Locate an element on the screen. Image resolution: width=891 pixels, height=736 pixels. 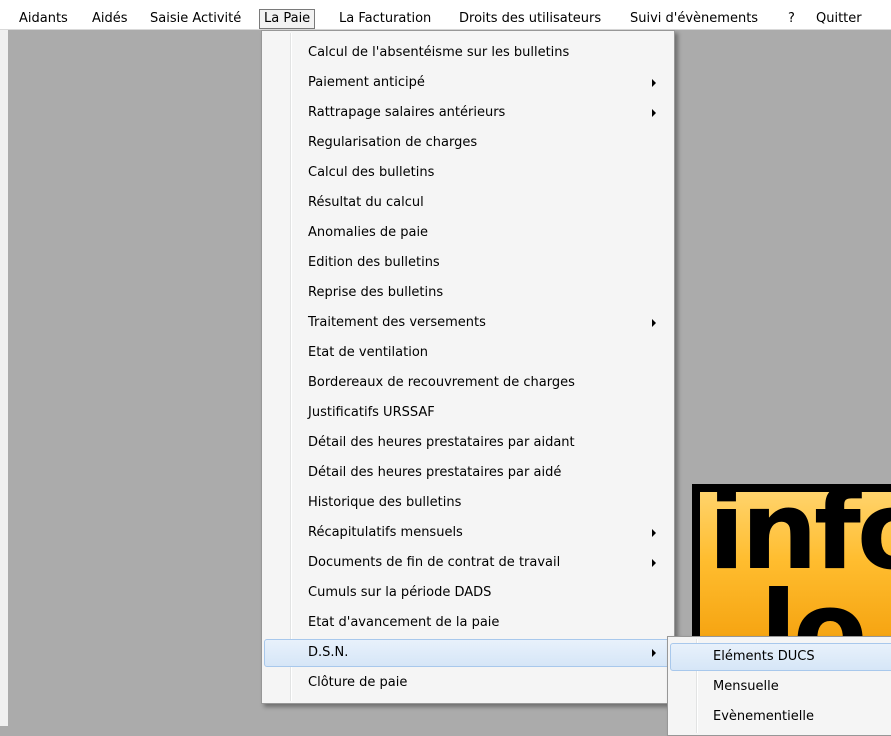
menu-item-label: Historique des bulletins is located at coordinates (385, 502).